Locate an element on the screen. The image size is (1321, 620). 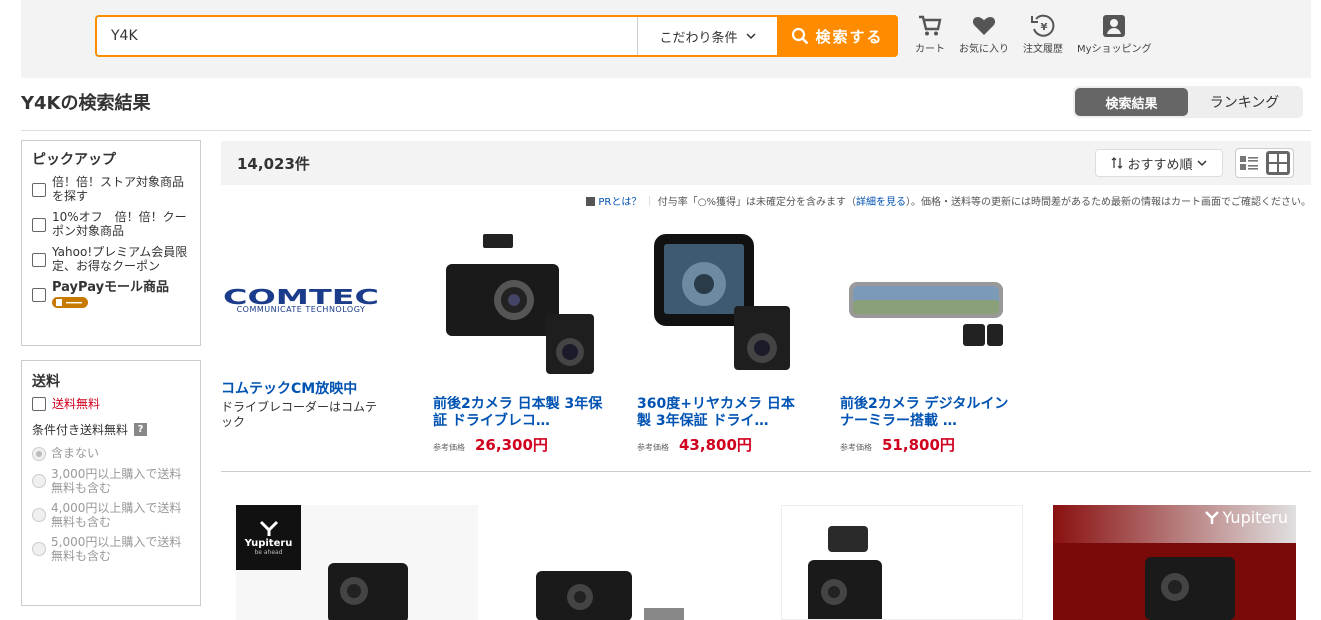
listing-image: Yupiteru is located at coordinates (1174, 562).